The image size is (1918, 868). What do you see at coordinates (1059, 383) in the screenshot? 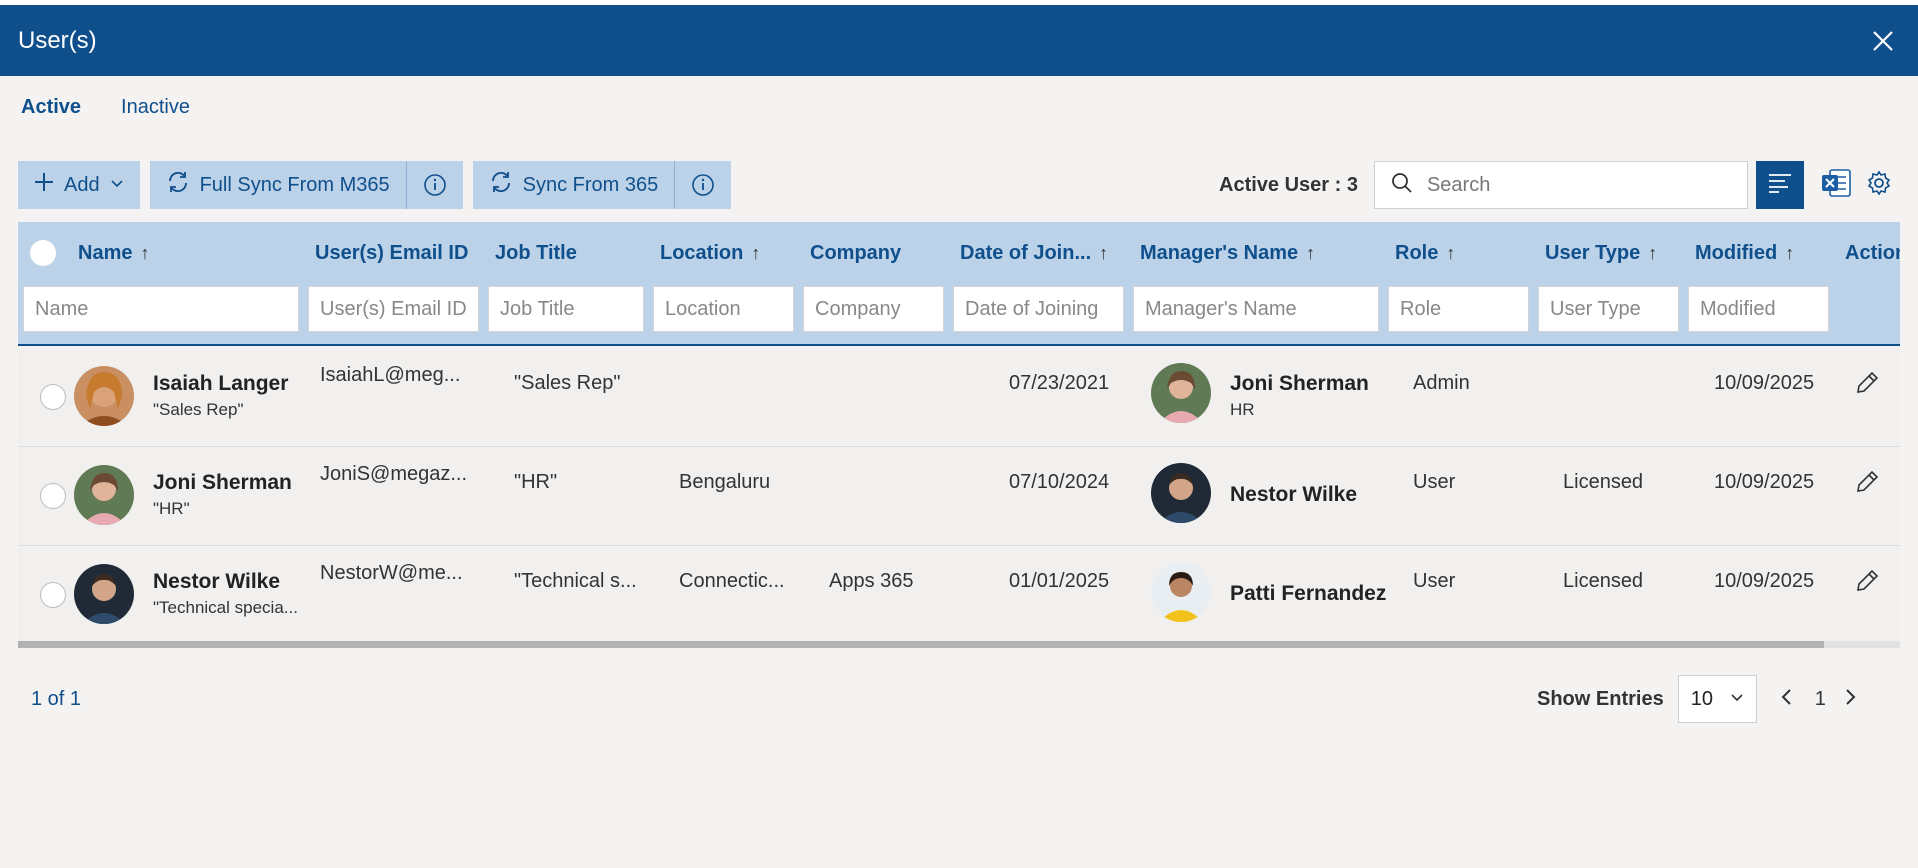
I see `user-date-of-joining: 07/23/2021` at bounding box center [1059, 383].